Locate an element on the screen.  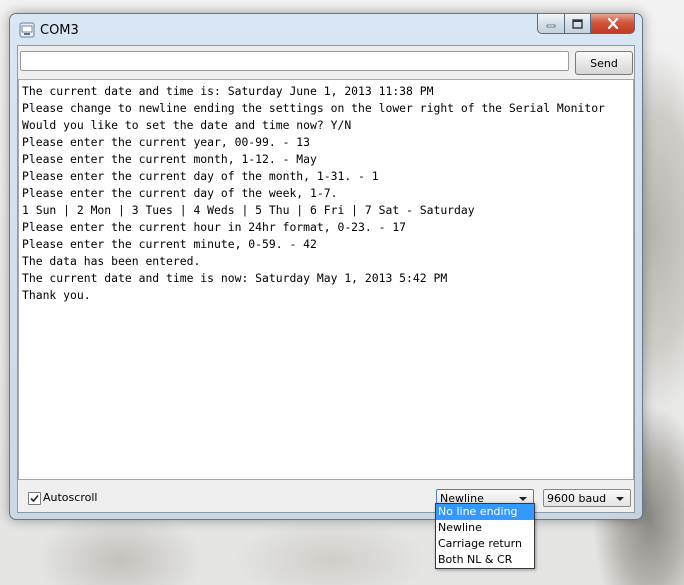
minimize-button is located at coordinates (551, 24).